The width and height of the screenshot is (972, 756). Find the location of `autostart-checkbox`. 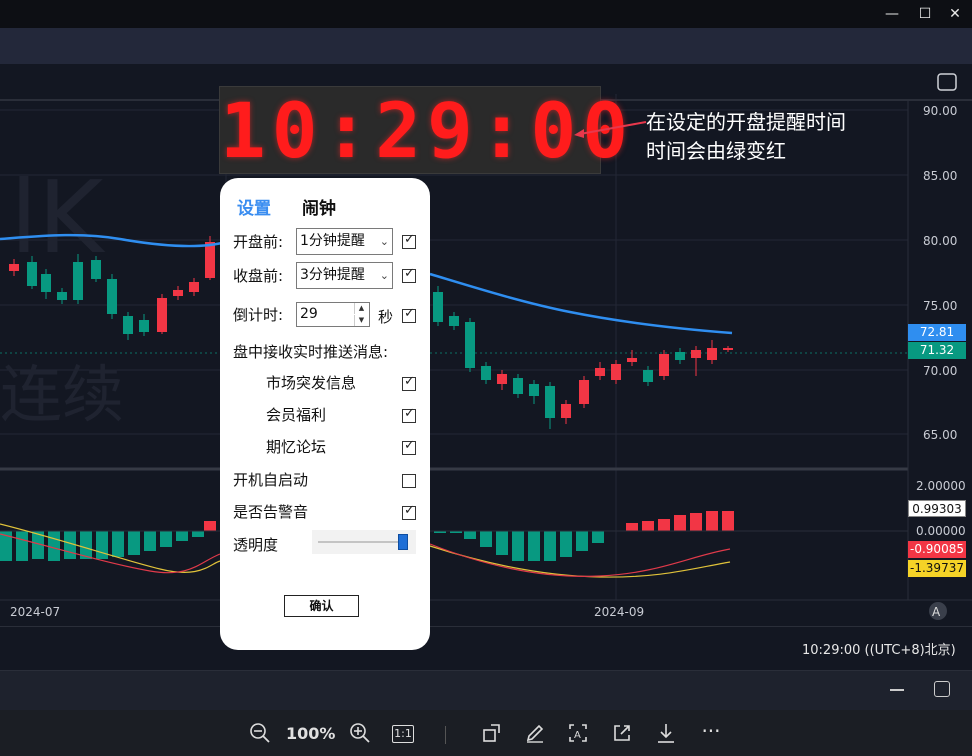

autostart-checkbox is located at coordinates (409, 481).